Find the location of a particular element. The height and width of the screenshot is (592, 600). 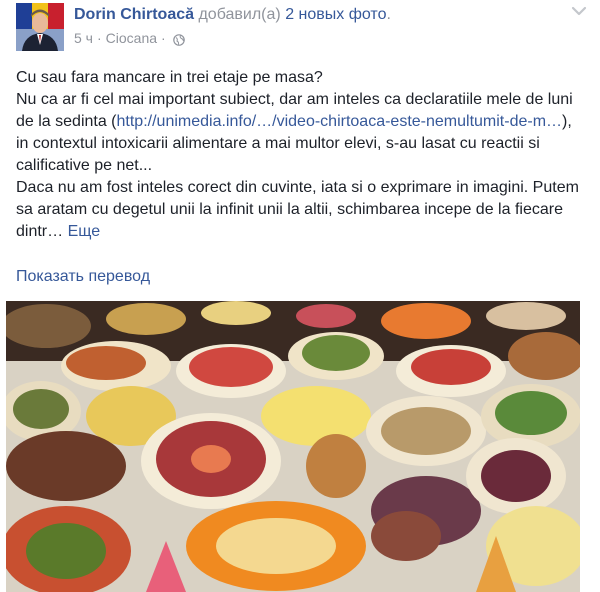

post-meta: 5 ч · Ciocana · is located at coordinates (129, 39).